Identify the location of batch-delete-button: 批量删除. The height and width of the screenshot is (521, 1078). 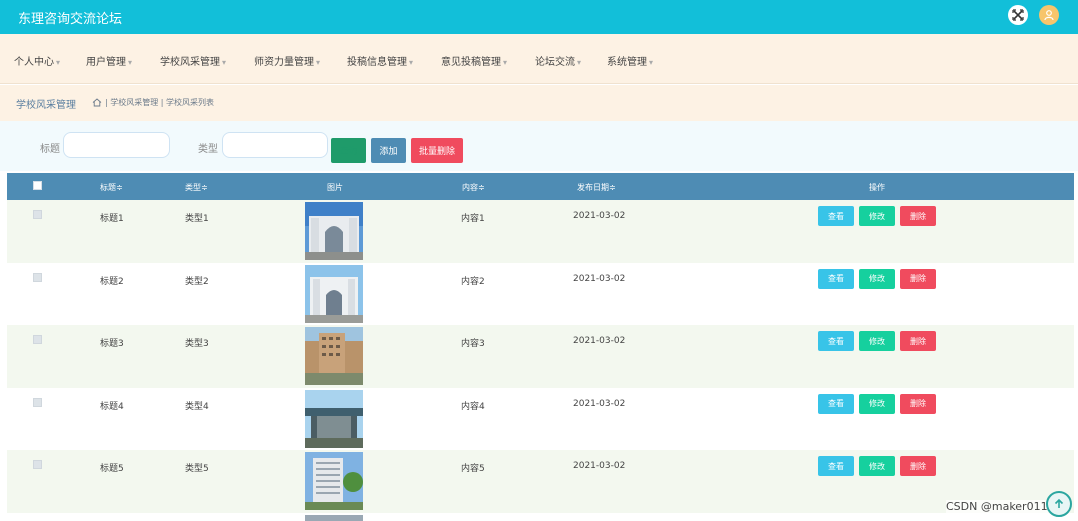
(437, 150).